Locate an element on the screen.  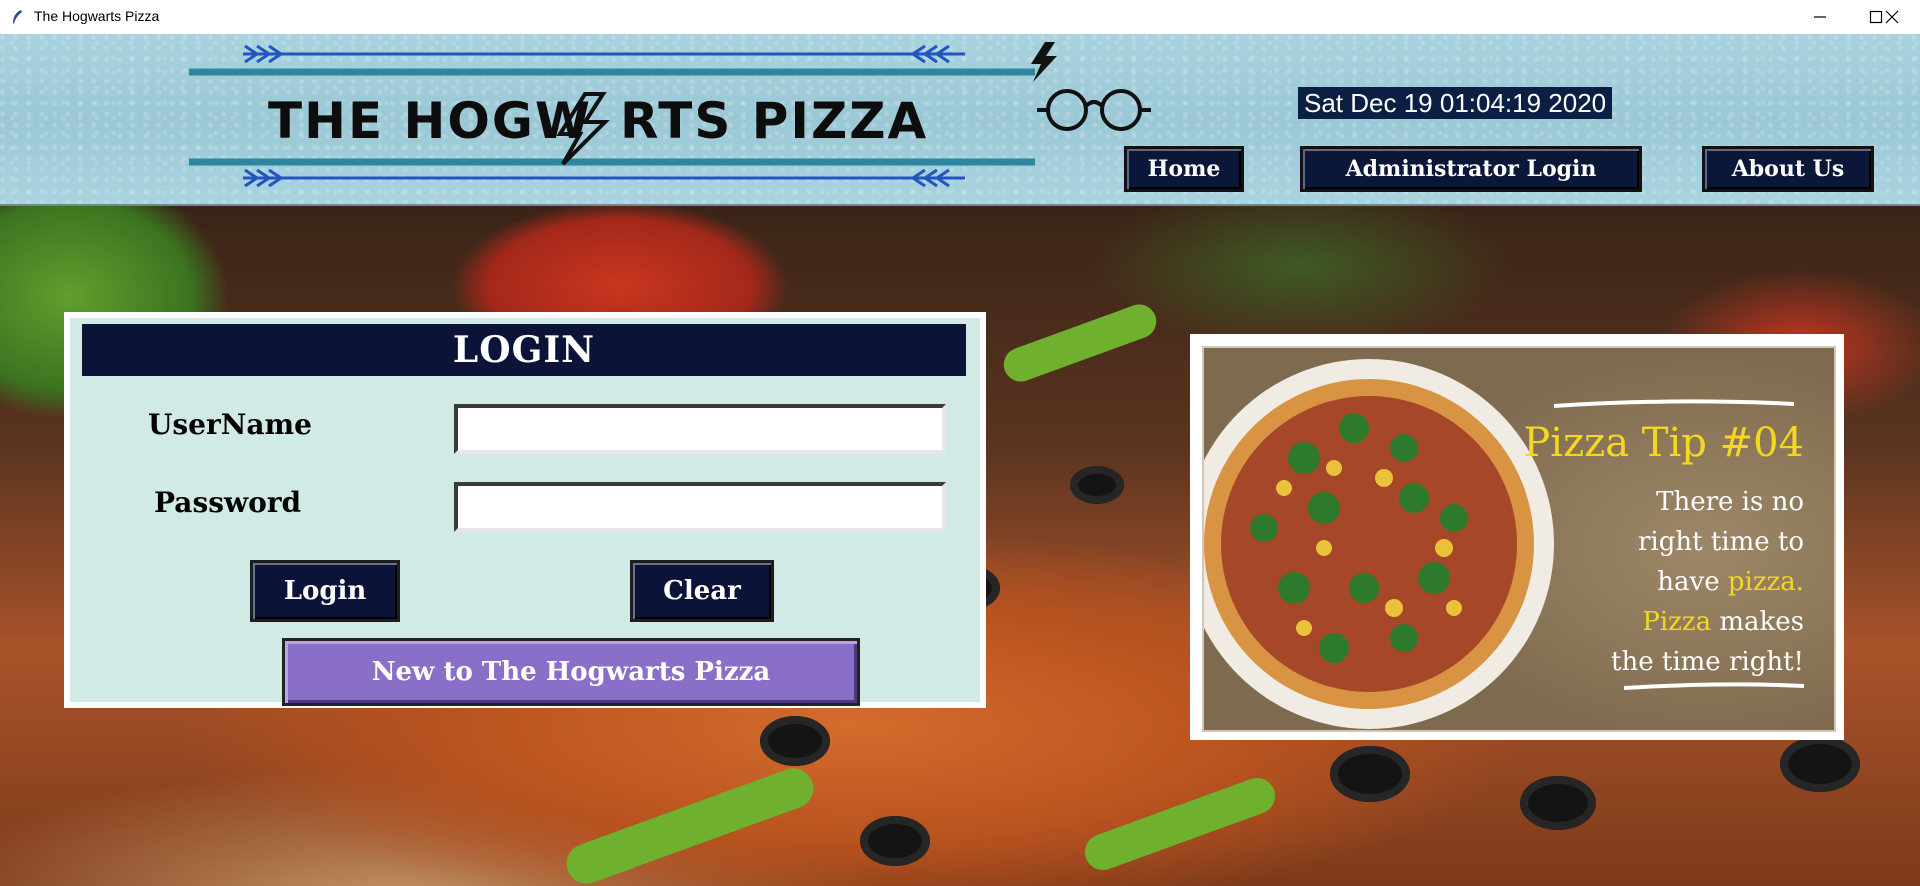
logo-text-left: THE HOGW is located at coordinates (430, 121).